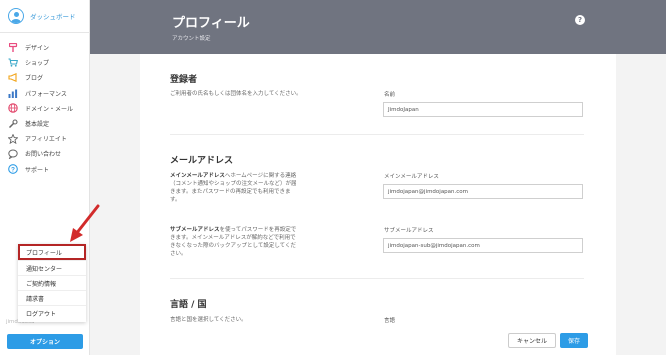  What do you see at coordinates (483, 191) in the screenshot?
I see `main-email-field: jimdojapan@jimdojapan.com` at bounding box center [483, 191].